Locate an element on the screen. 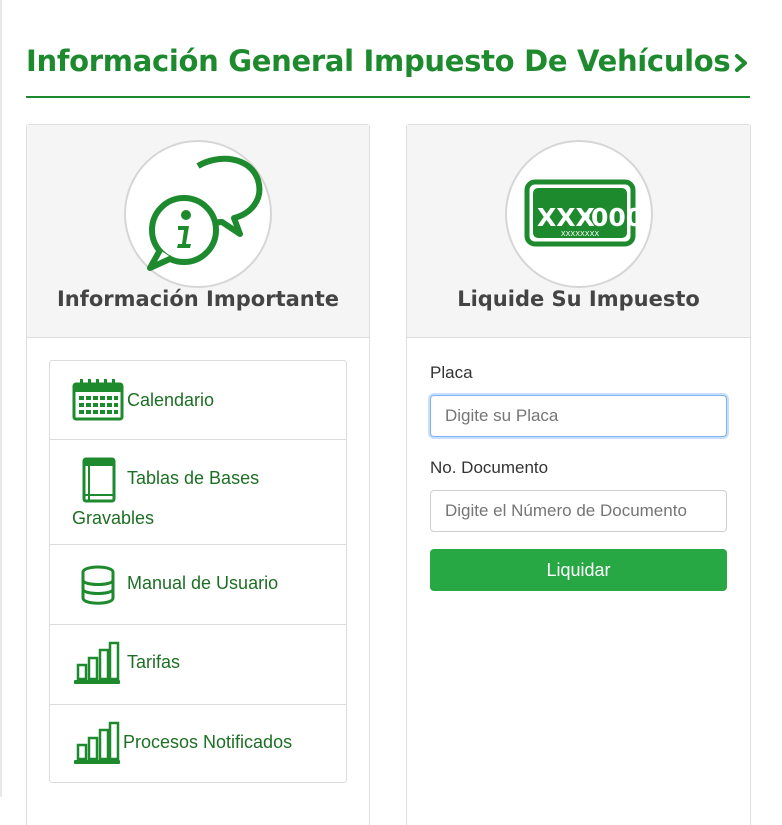 The image size is (782, 825). calendar-icon is located at coordinates (98, 400).